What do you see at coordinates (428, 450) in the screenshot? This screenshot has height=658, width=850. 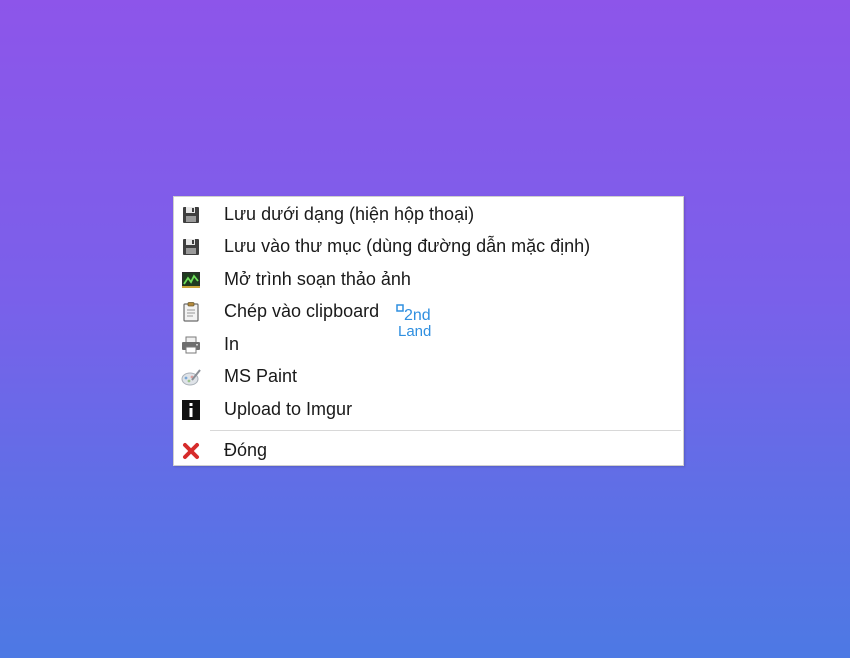 I see `menu-item-close: Đóng` at bounding box center [428, 450].